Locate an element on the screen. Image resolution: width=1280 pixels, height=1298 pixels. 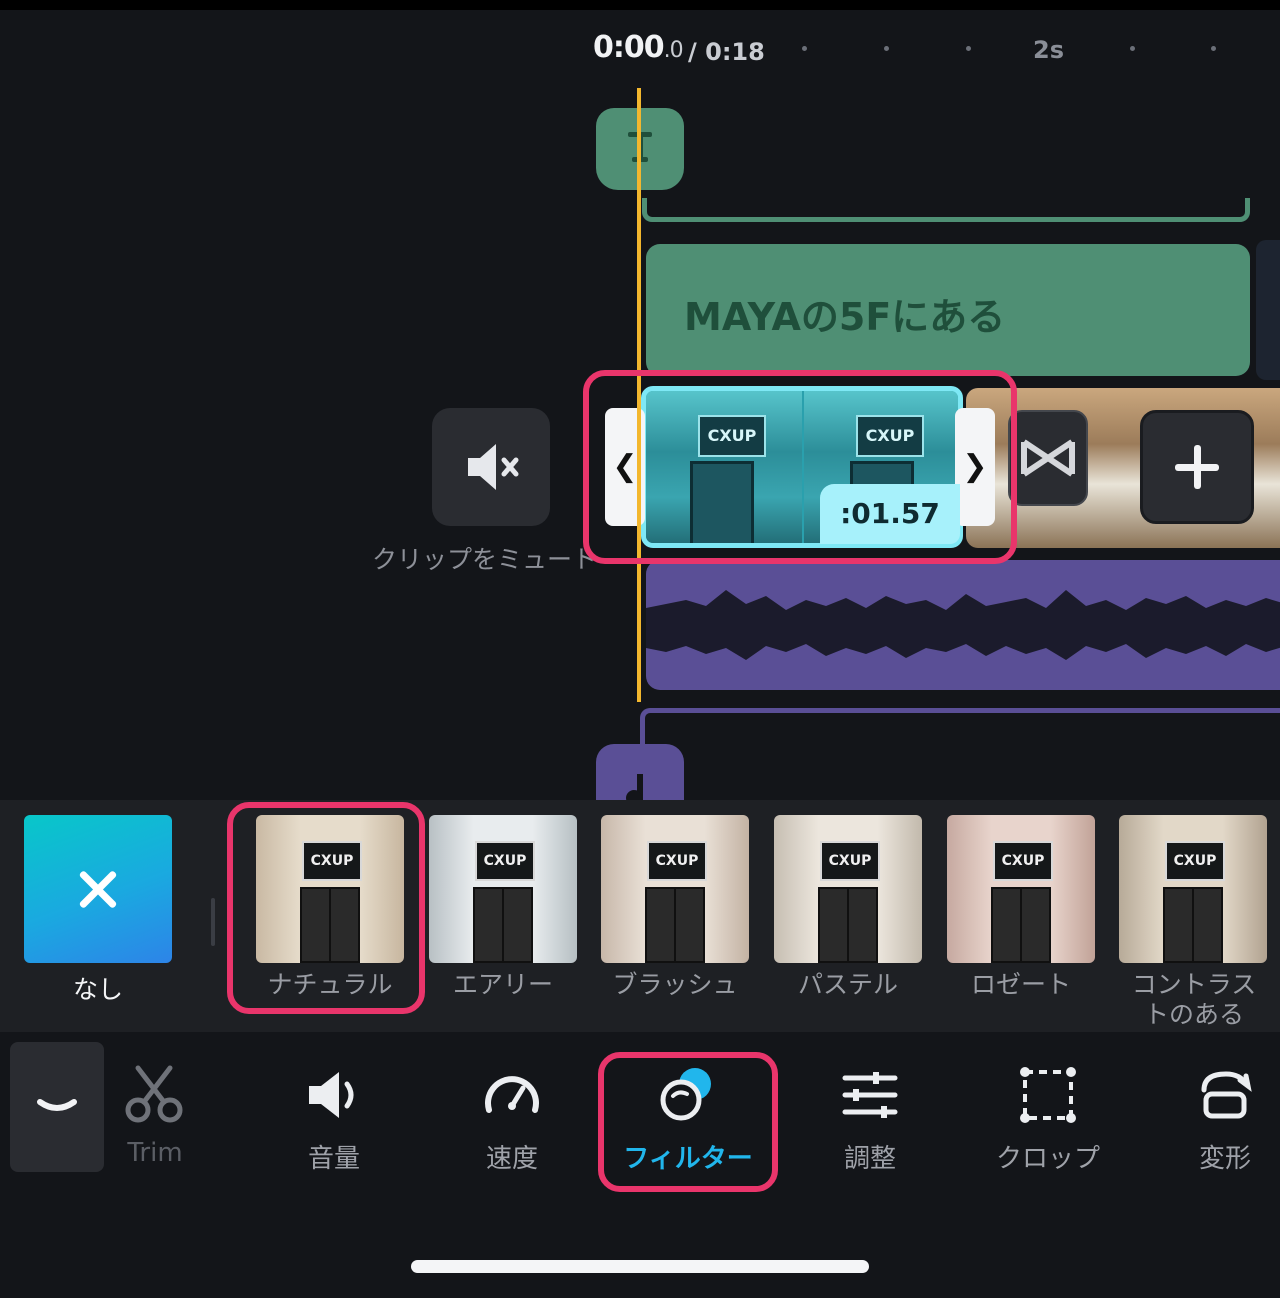
transition-icon is located at coordinates (1048, 458).